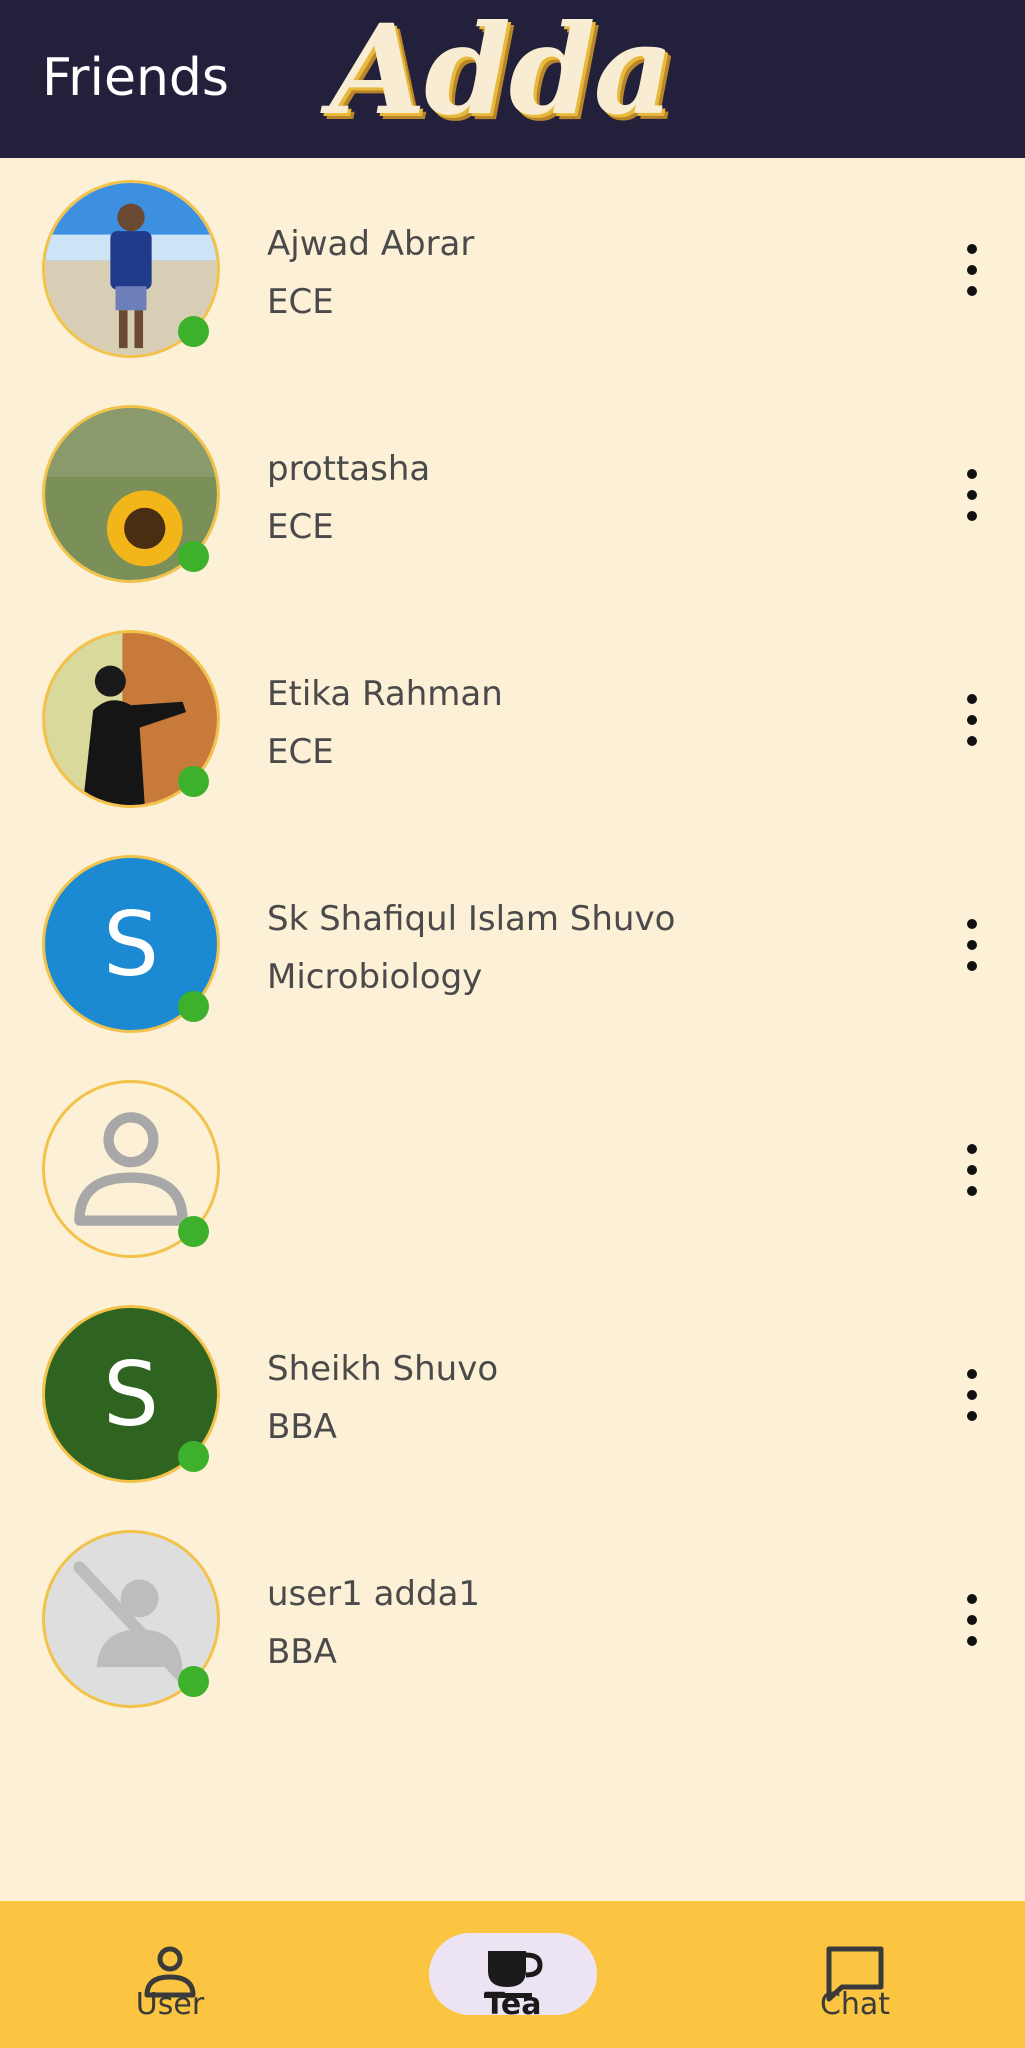 Image resolution: width=1025 pixels, height=2048 pixels. Describe the element at coordinates (855, 2004) in the screenshot. I see `tab-chat-label: Chat` at that location.